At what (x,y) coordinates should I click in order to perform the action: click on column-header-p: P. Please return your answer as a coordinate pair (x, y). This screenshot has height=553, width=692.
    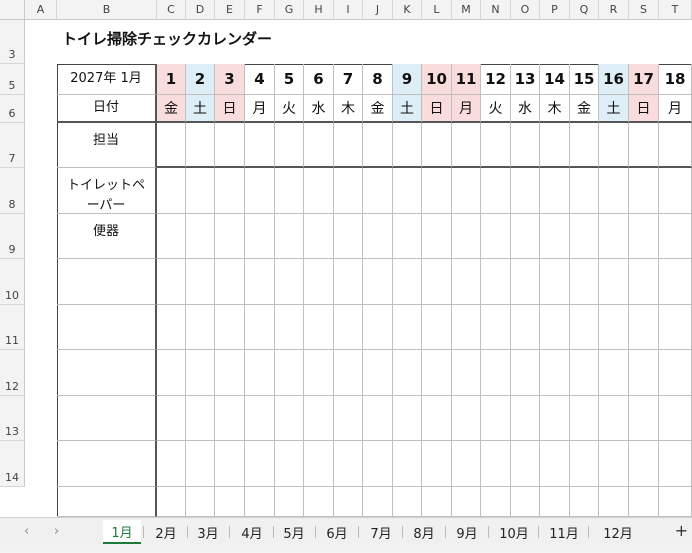
    Looking at the image, I should click on (555, 10).